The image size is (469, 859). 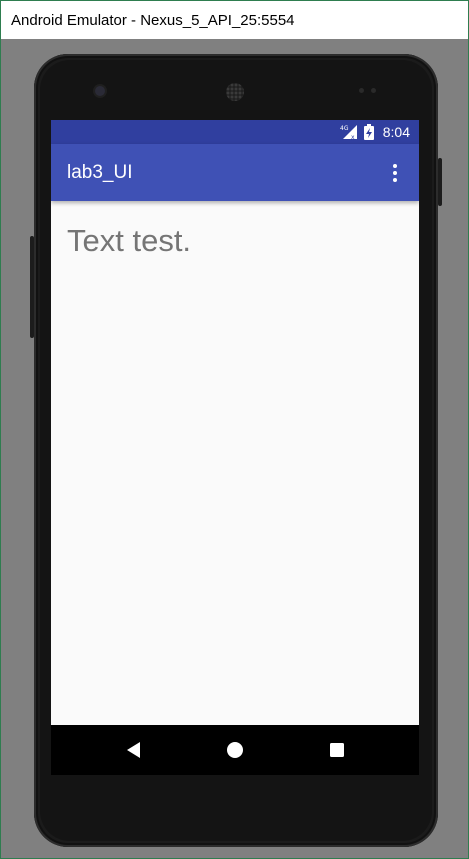 What do you see at coordinates (100, 91) in the screenshot?
I see `front-camera-icon` at bounding box center [100, 91].